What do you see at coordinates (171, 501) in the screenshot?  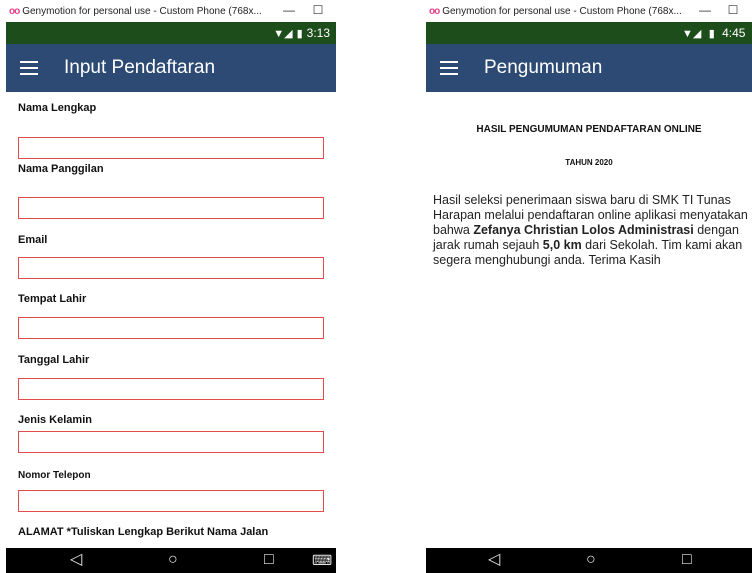 I see `input-nomor-telepon` at bounding box center [171, 501].